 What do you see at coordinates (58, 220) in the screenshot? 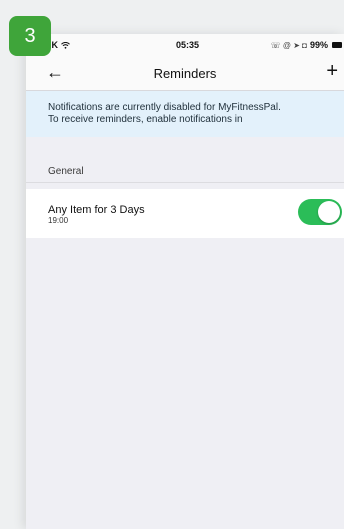
I see `reminder-time: 19:00` at bounding box center [58, 220].